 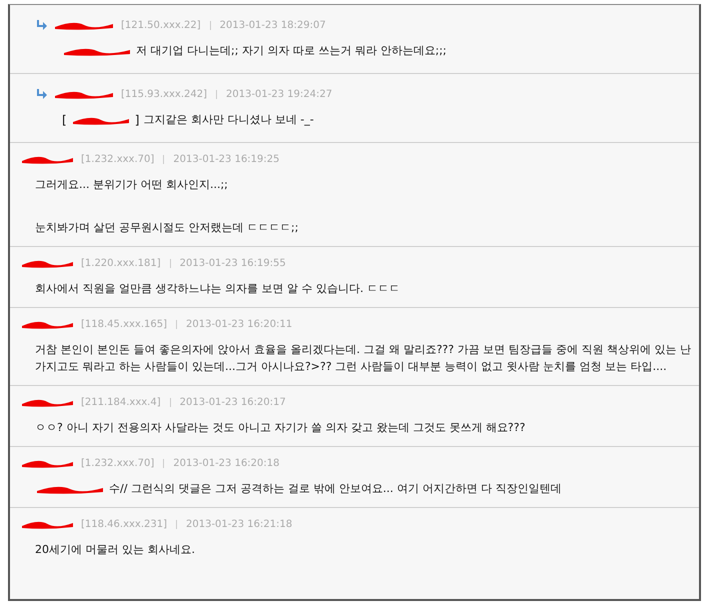 I want to click on mention-bracket: ], so click(x=137, y=119).